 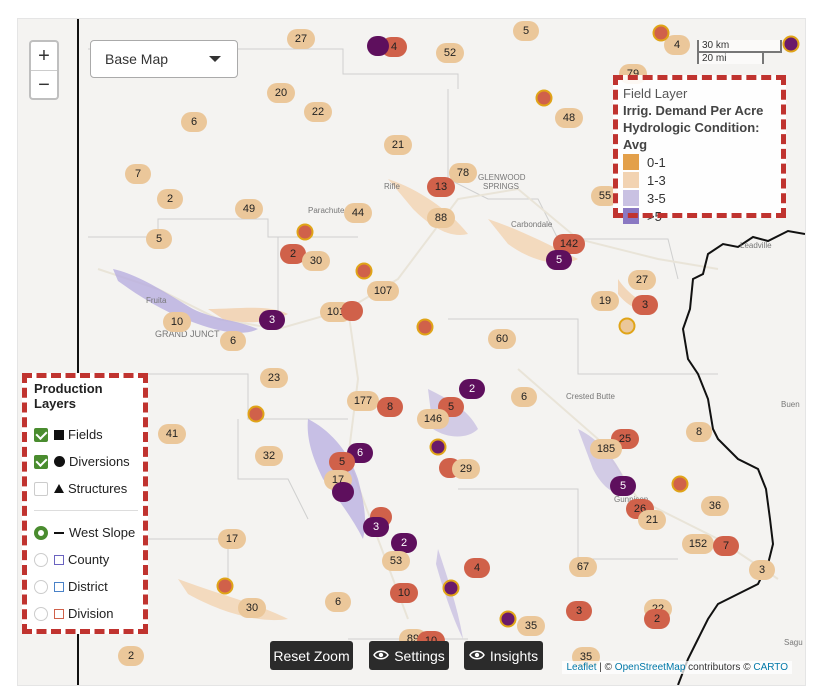 What do you see at coordinates (531, 626) in the screenshot?
I see `map-marker: 35` at bounding box center [531, 626].